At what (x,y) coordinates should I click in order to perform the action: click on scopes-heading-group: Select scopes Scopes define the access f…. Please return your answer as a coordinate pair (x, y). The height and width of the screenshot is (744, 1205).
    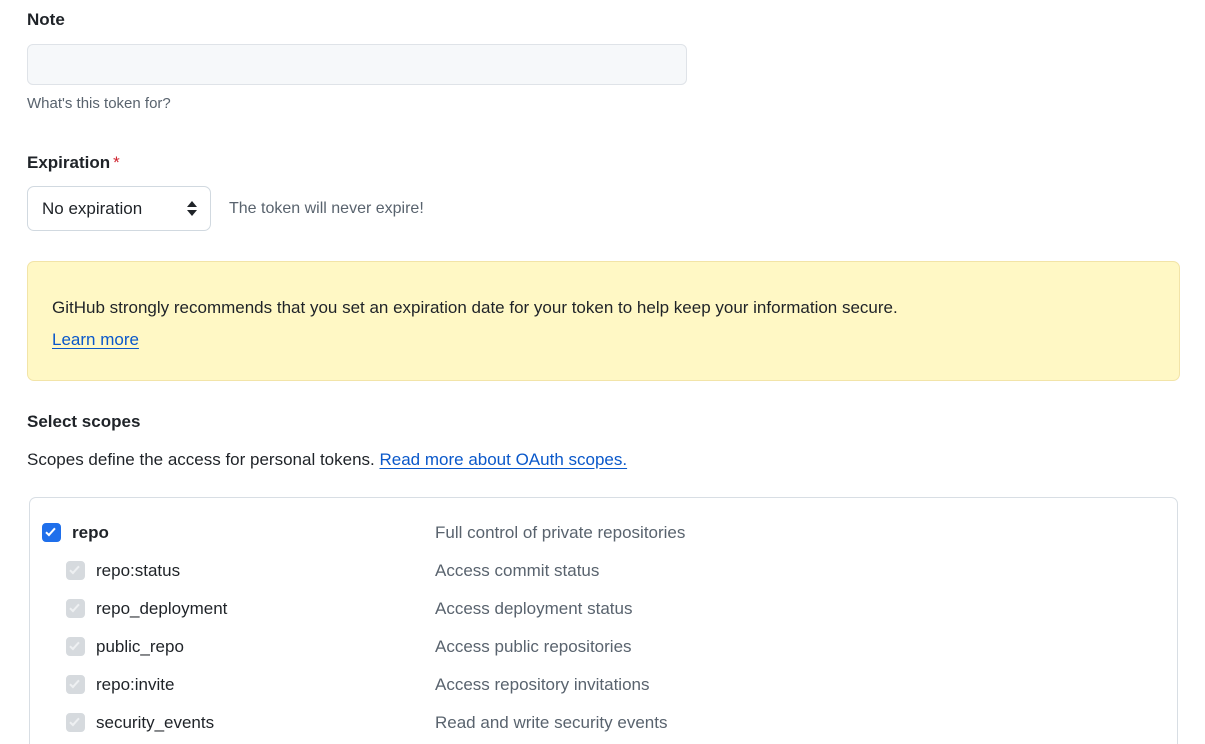
    Looking at the image, I should click on (527, 441).